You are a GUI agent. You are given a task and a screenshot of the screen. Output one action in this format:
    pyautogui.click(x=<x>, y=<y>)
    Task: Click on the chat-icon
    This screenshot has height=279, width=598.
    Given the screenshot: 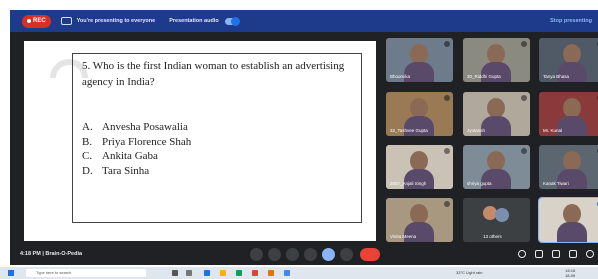 What is the action you would take?
    pyautogui.click(x=556, y=254)
    